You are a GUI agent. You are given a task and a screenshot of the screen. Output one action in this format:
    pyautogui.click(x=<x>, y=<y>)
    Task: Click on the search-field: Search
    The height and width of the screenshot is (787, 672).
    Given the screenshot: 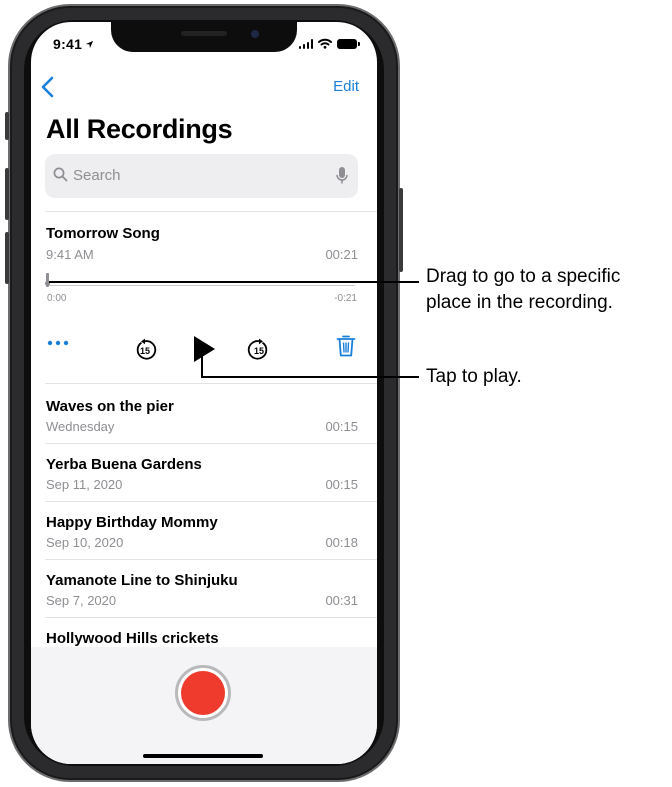 What is the action you would take?
    pyautogui.click(x=201, y=176)
    